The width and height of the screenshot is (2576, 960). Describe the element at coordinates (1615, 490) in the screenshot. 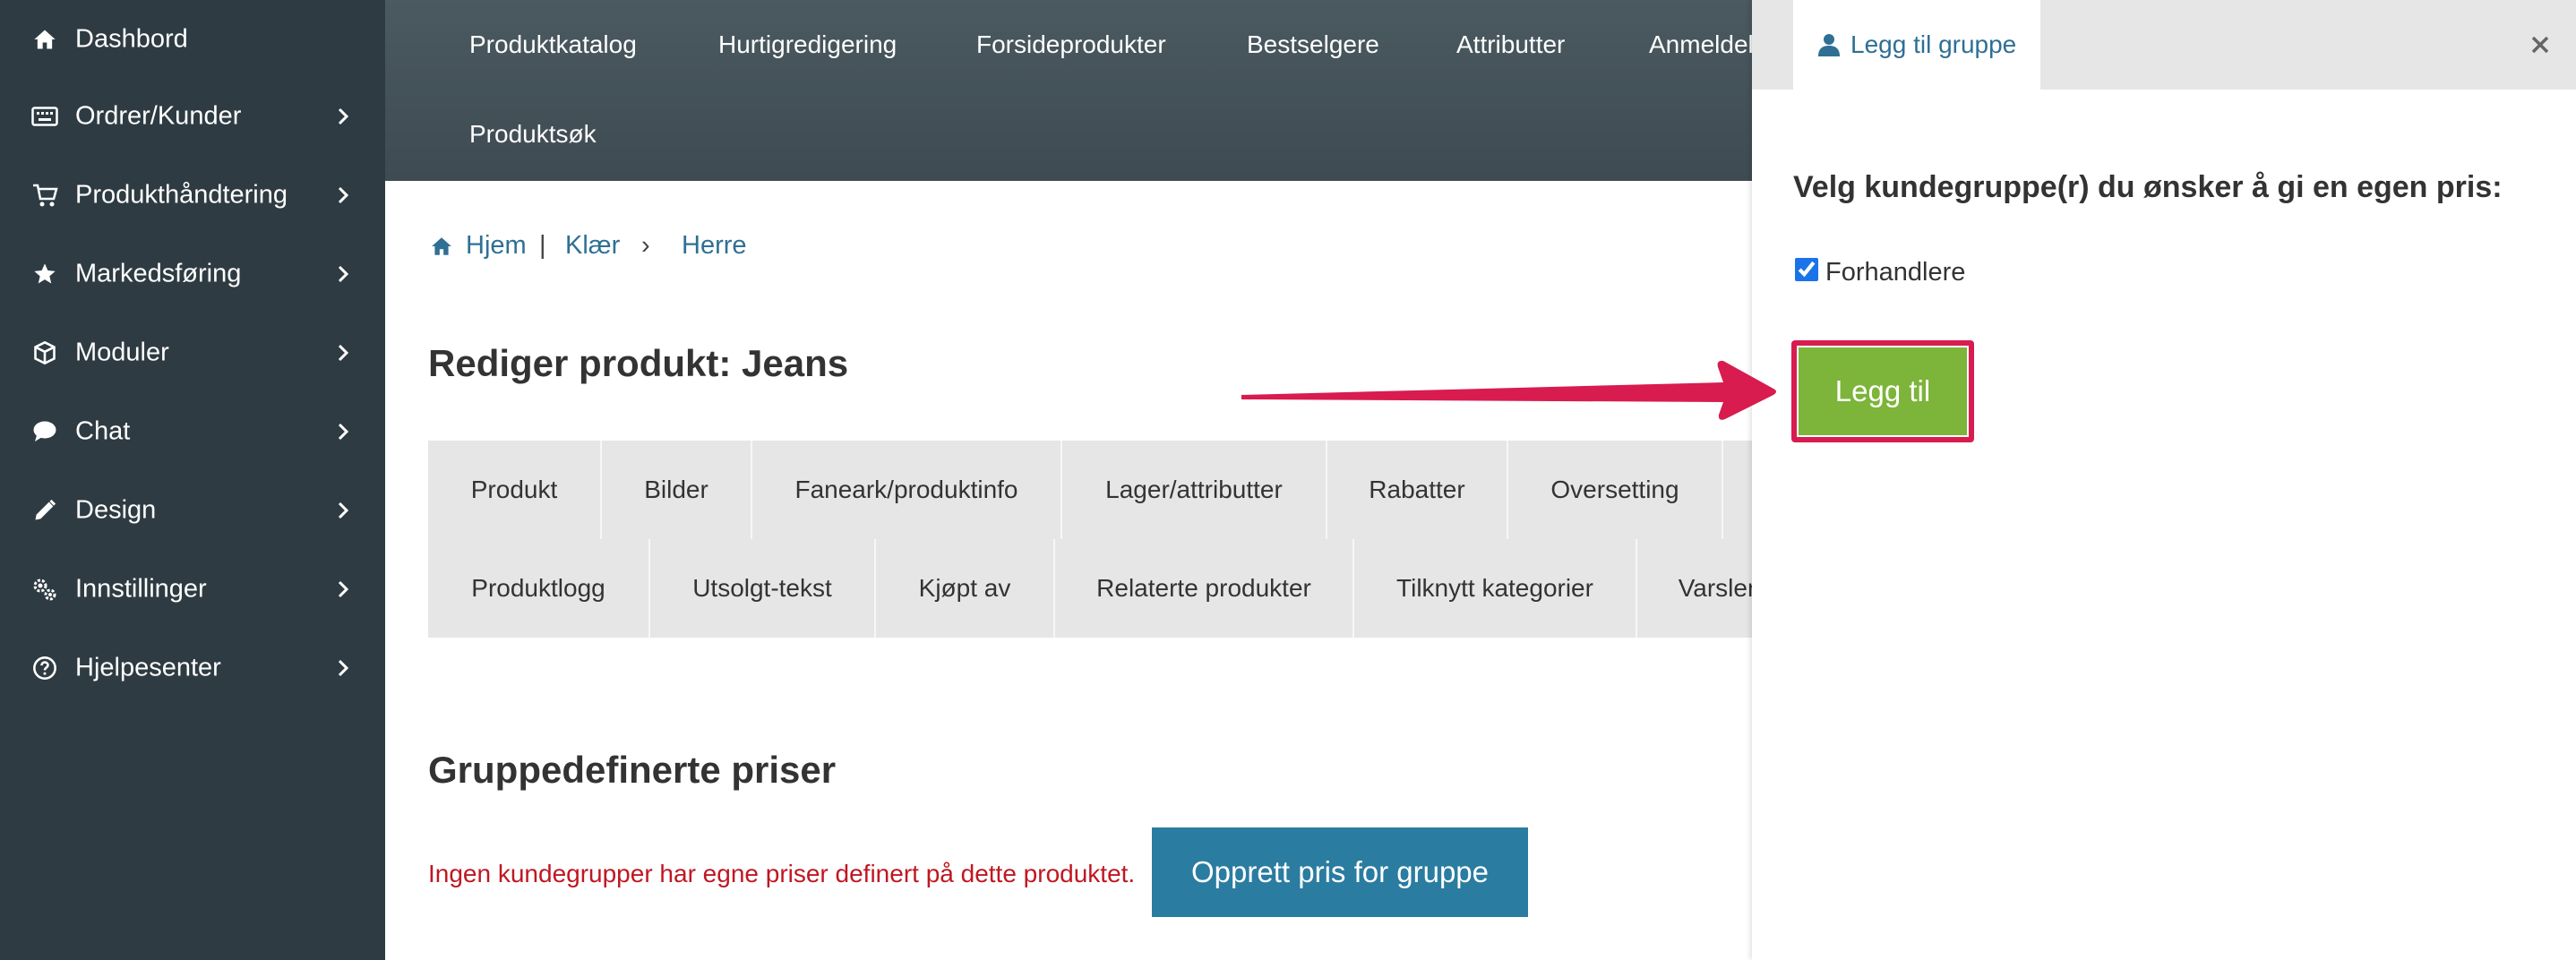

I see `tab-translation: Oversetting` at that location.